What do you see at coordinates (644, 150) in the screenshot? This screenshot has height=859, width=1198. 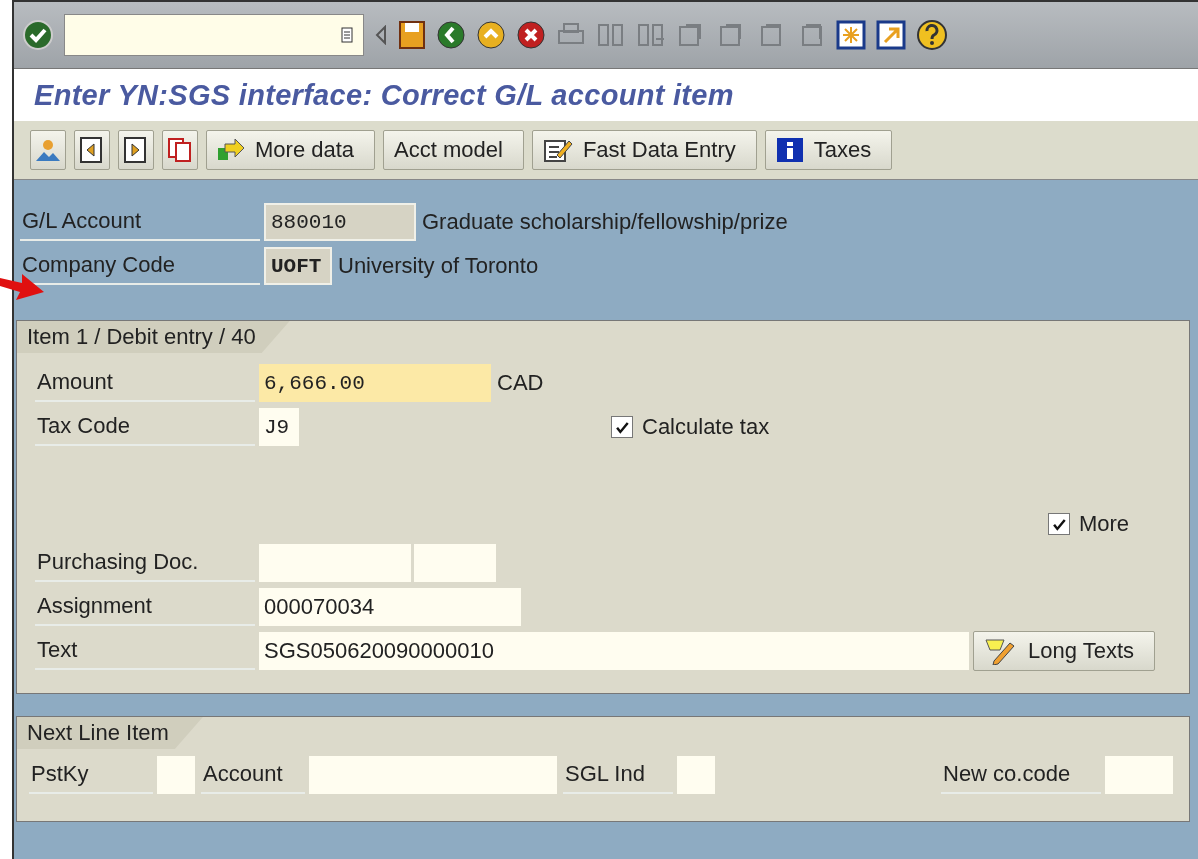 I see `toolbar-button: Fast Data Entry` at bounding box center [644, 150].